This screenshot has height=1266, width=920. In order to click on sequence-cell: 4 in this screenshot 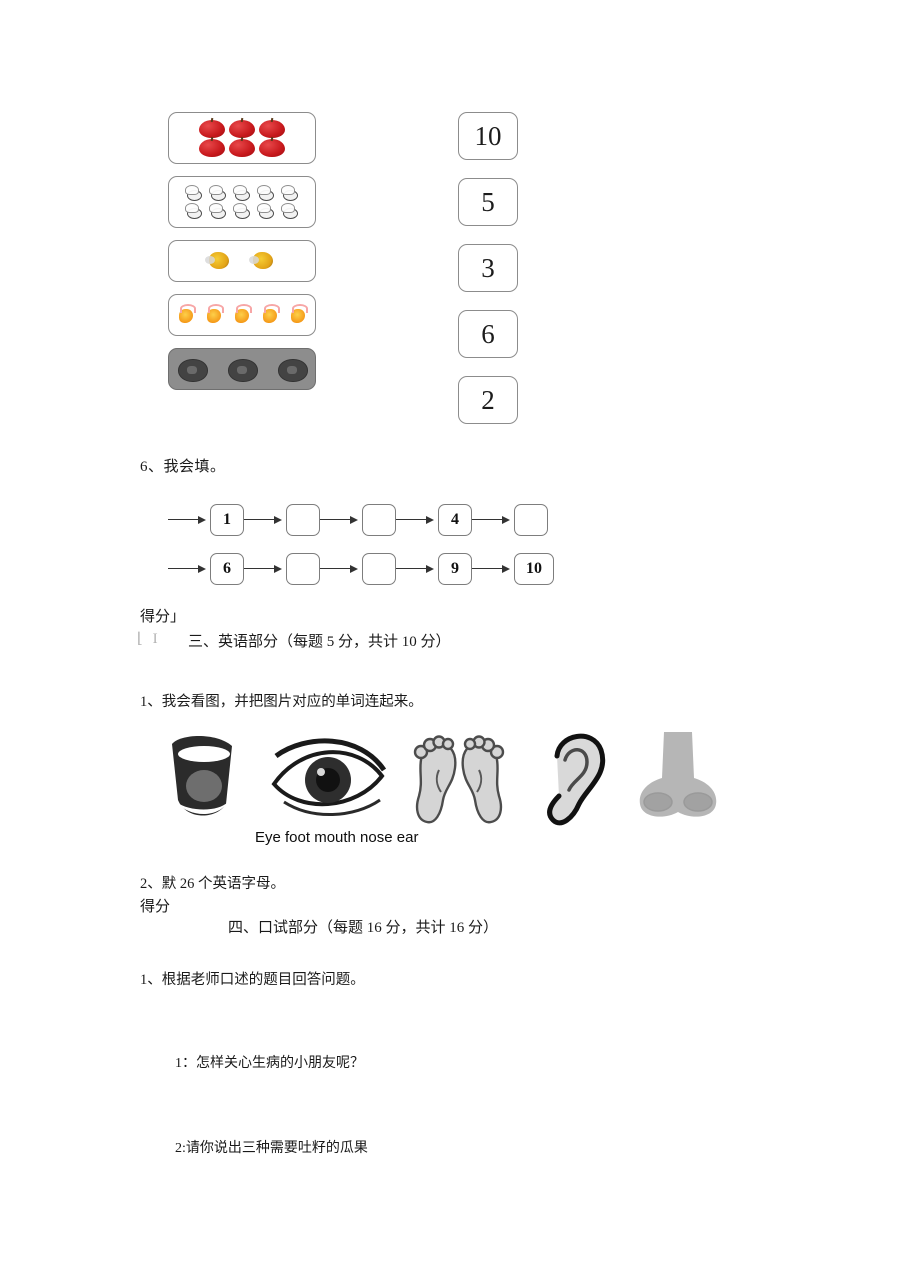, I will do `click(455, 520)`.